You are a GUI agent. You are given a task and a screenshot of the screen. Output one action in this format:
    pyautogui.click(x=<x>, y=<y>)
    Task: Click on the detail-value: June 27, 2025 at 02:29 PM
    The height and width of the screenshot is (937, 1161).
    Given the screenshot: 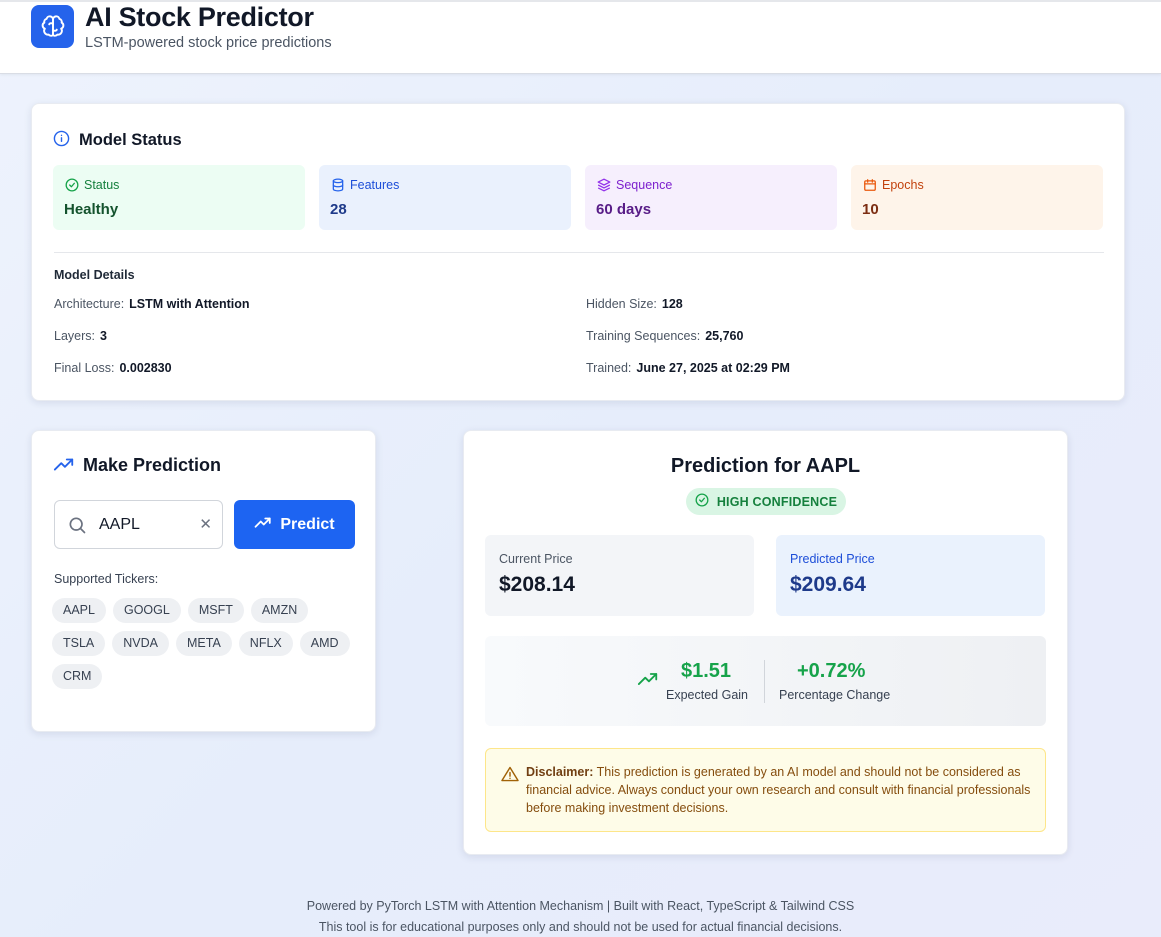 What is the action you would take?
    pyautogui.click(x=713, y=368)
    